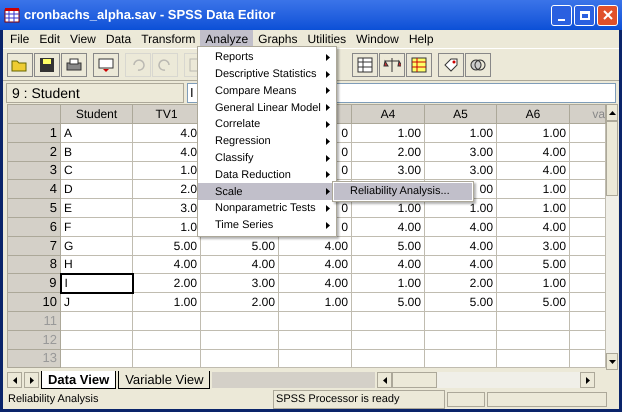 The height and width of the screenshot is (412, 622). I want to click on table-icon, so click(419, 64).